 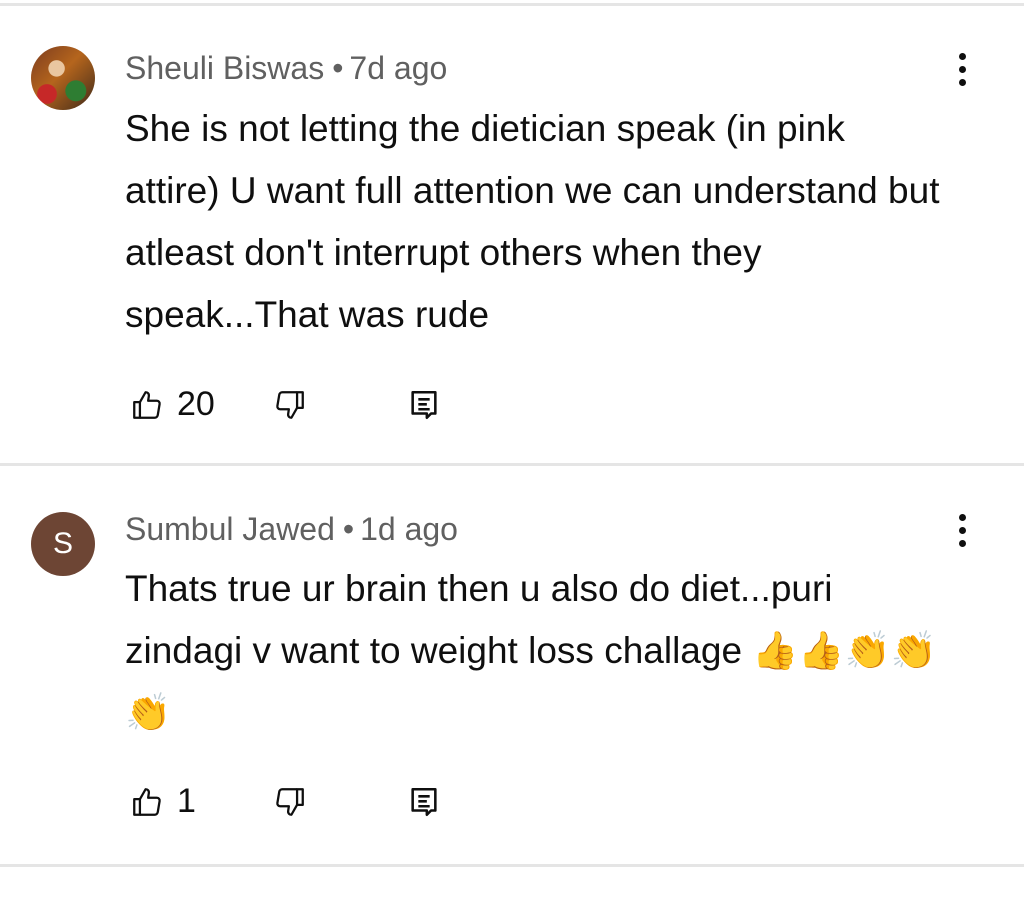 I want to click on comment-divider, so click(x=512, y=464).